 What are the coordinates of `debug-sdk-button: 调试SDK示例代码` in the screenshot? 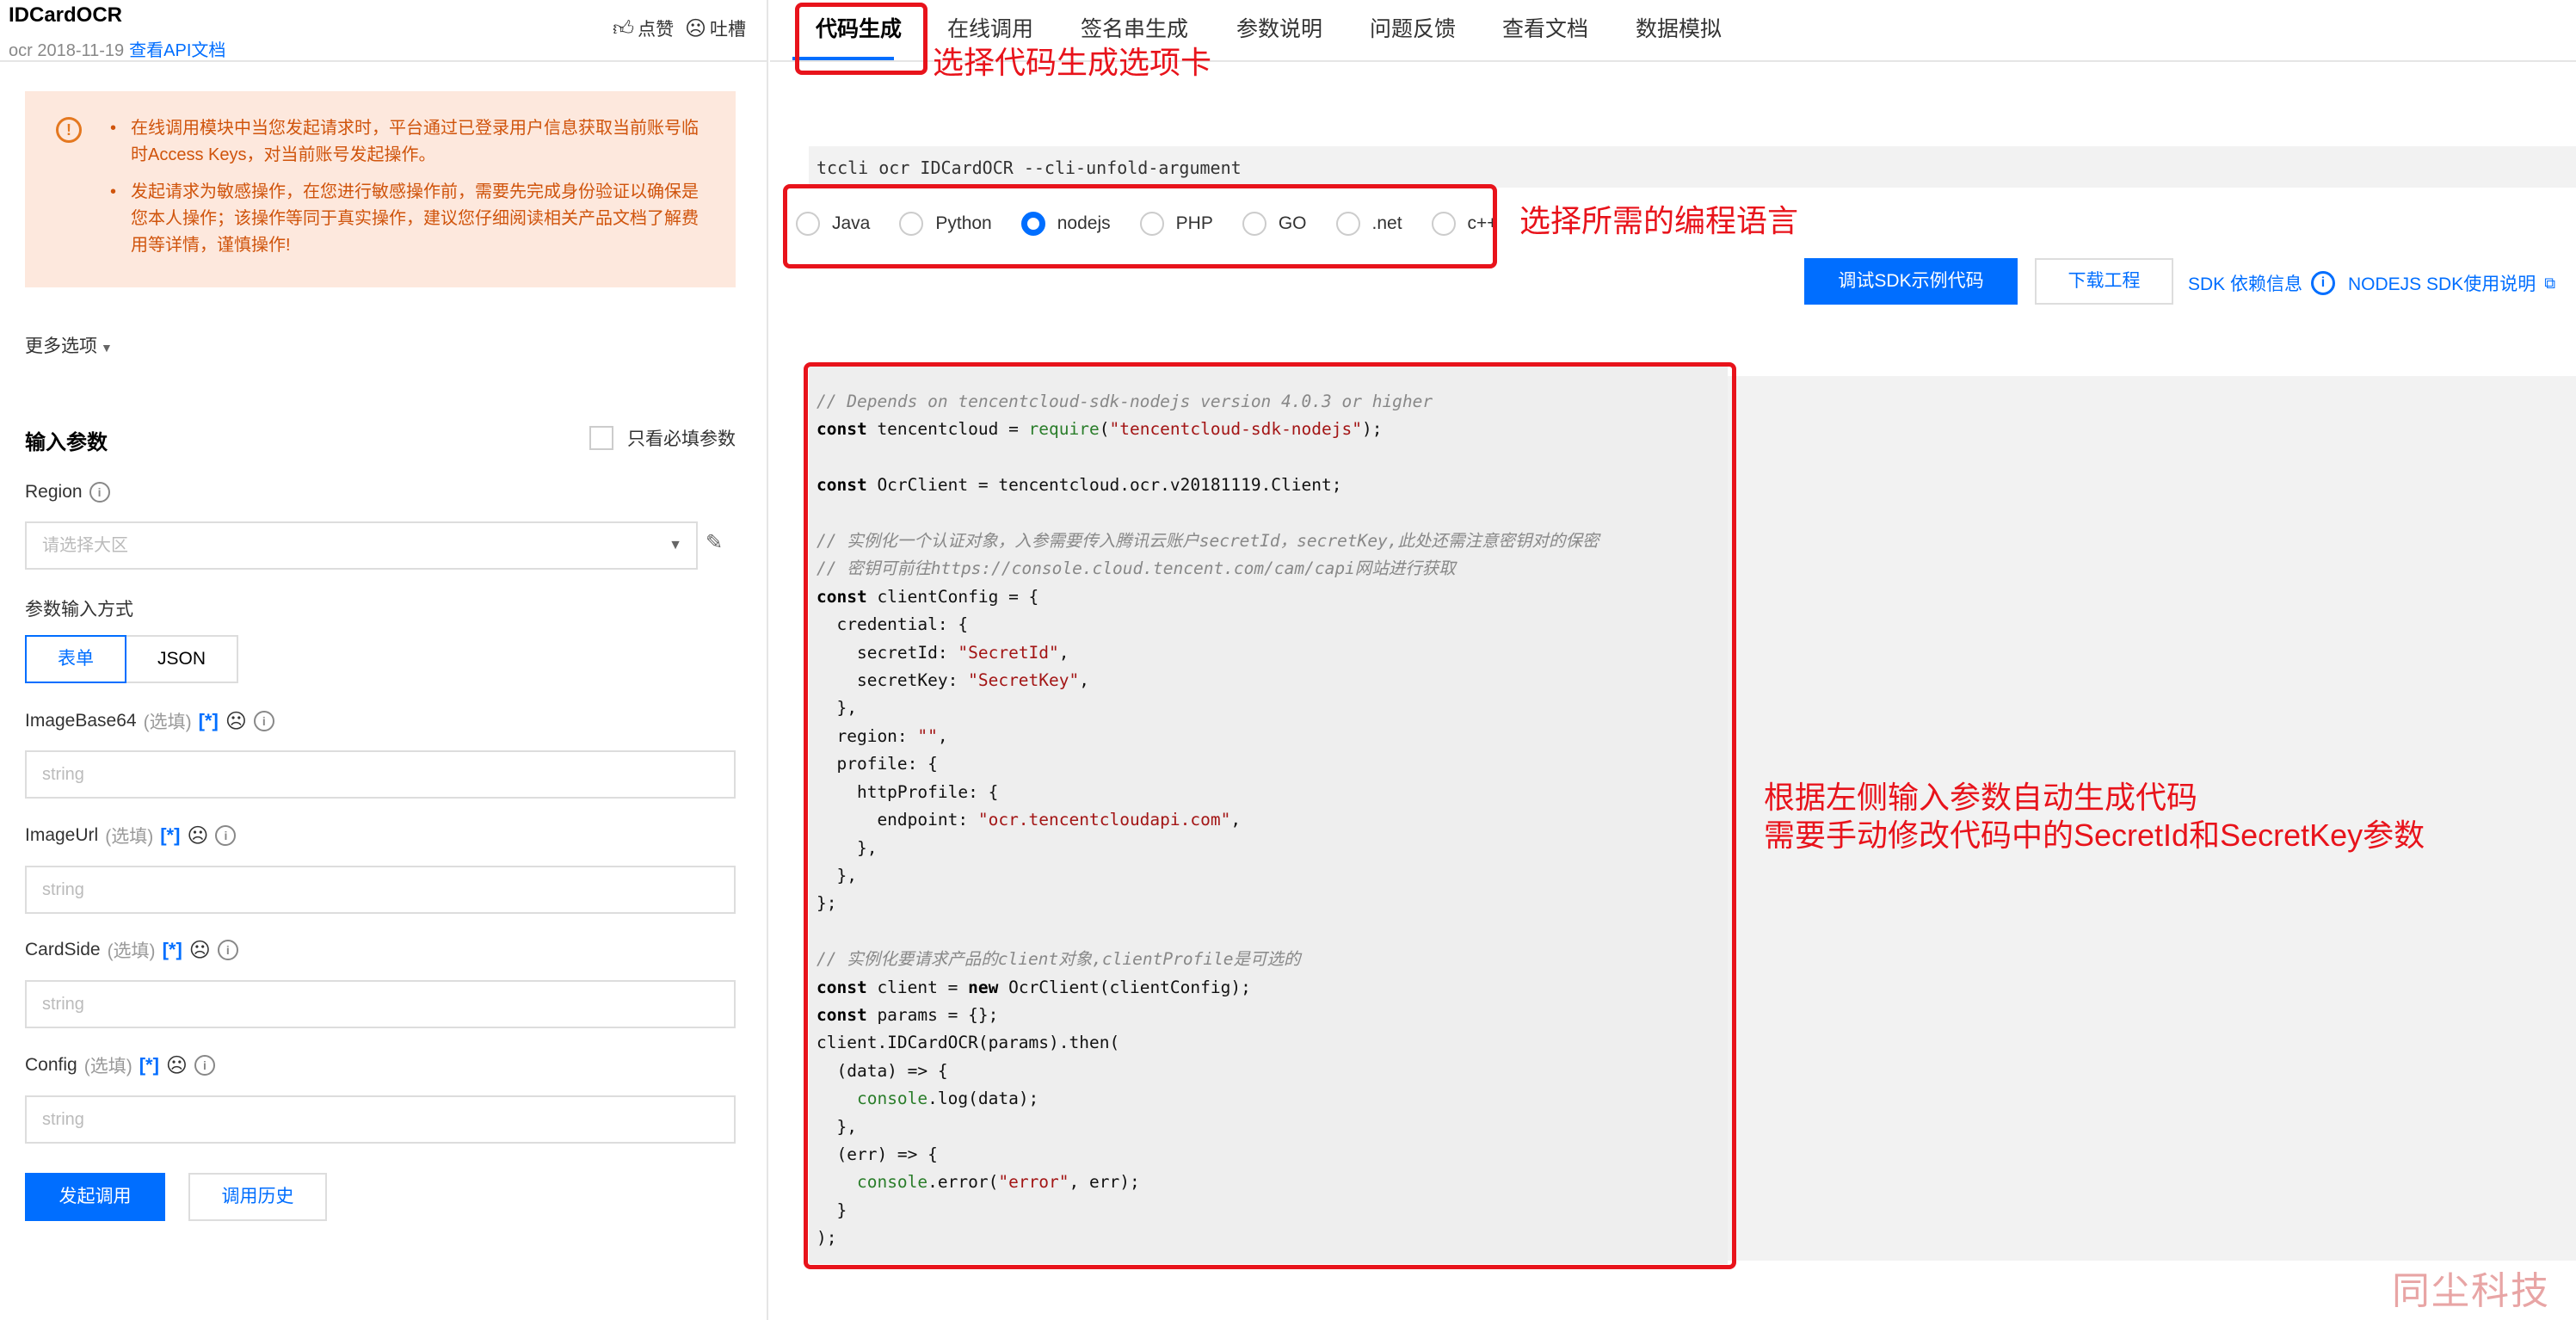 It's located at (1911, 281).